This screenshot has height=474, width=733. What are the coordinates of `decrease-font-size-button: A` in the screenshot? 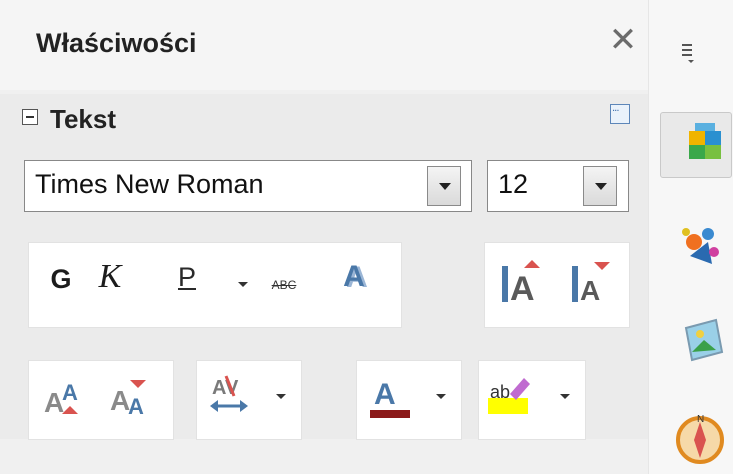 It's located at (594, 282).